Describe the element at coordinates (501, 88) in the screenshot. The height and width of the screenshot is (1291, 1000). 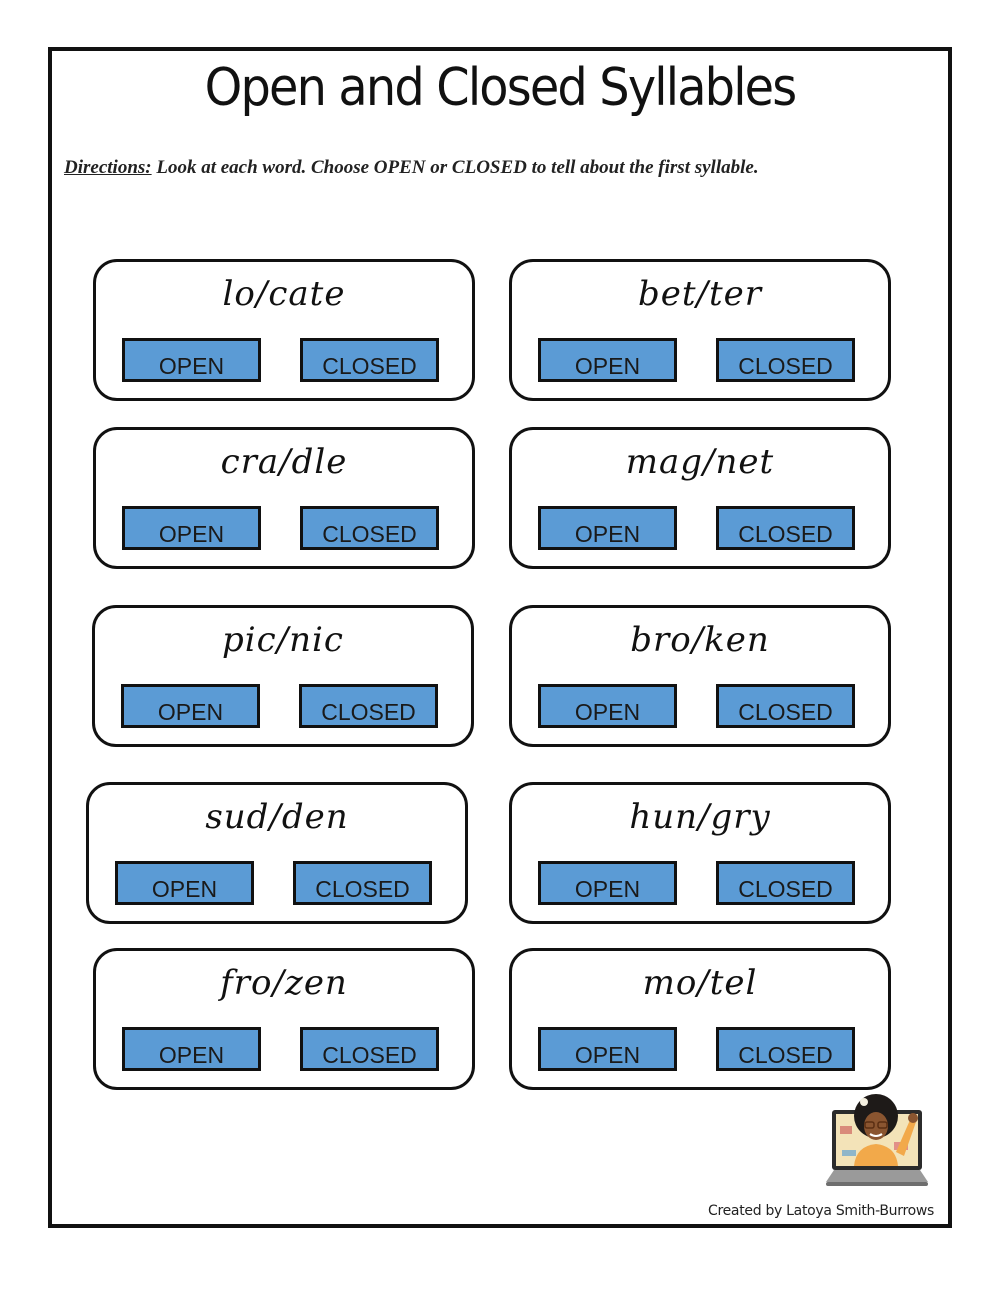
I see `page-title: Open and Closed Syllables` at that location.